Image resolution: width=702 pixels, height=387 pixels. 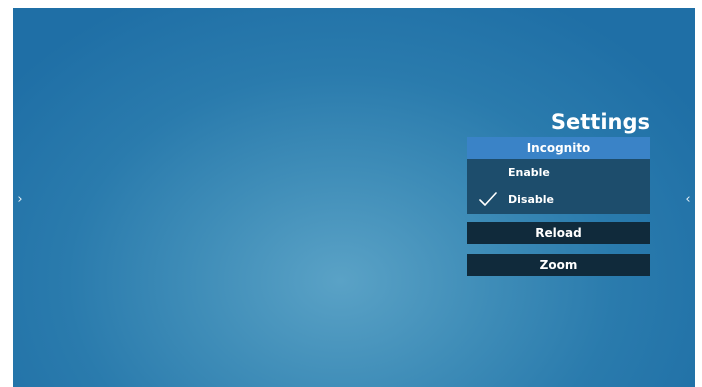 I want to click on zoom-button: Zoom, so click(x=558, y=265).